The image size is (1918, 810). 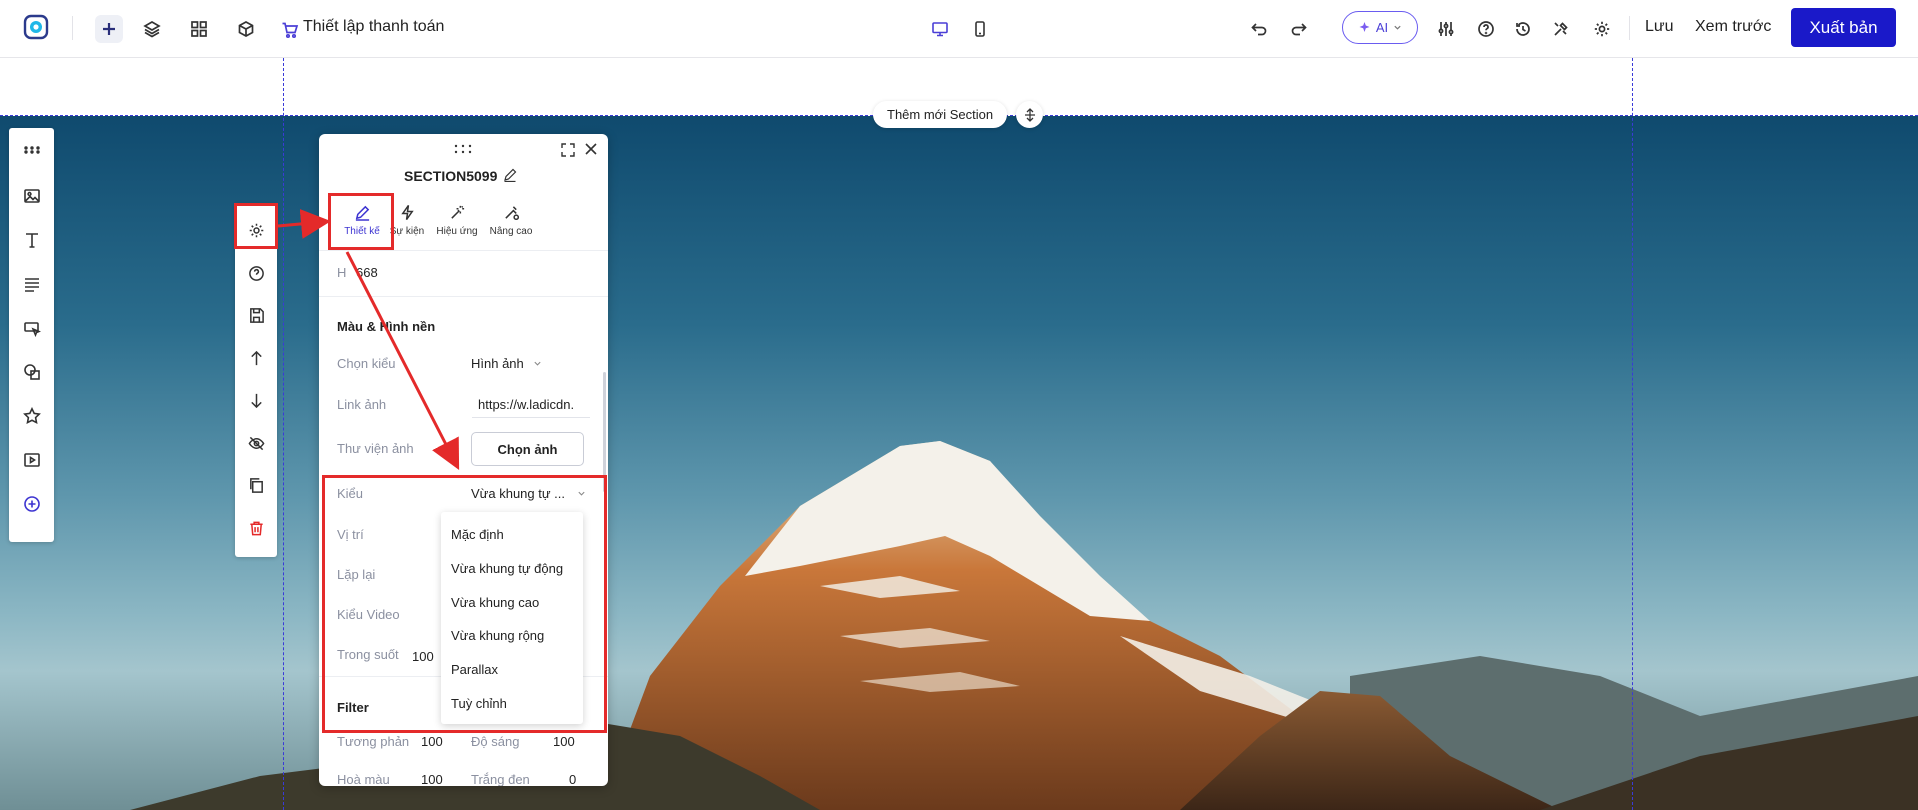 What do you see at coordinates (32, 284) in the screenshot?
I see `paragraph-icon` at bounding box center [32, 284].